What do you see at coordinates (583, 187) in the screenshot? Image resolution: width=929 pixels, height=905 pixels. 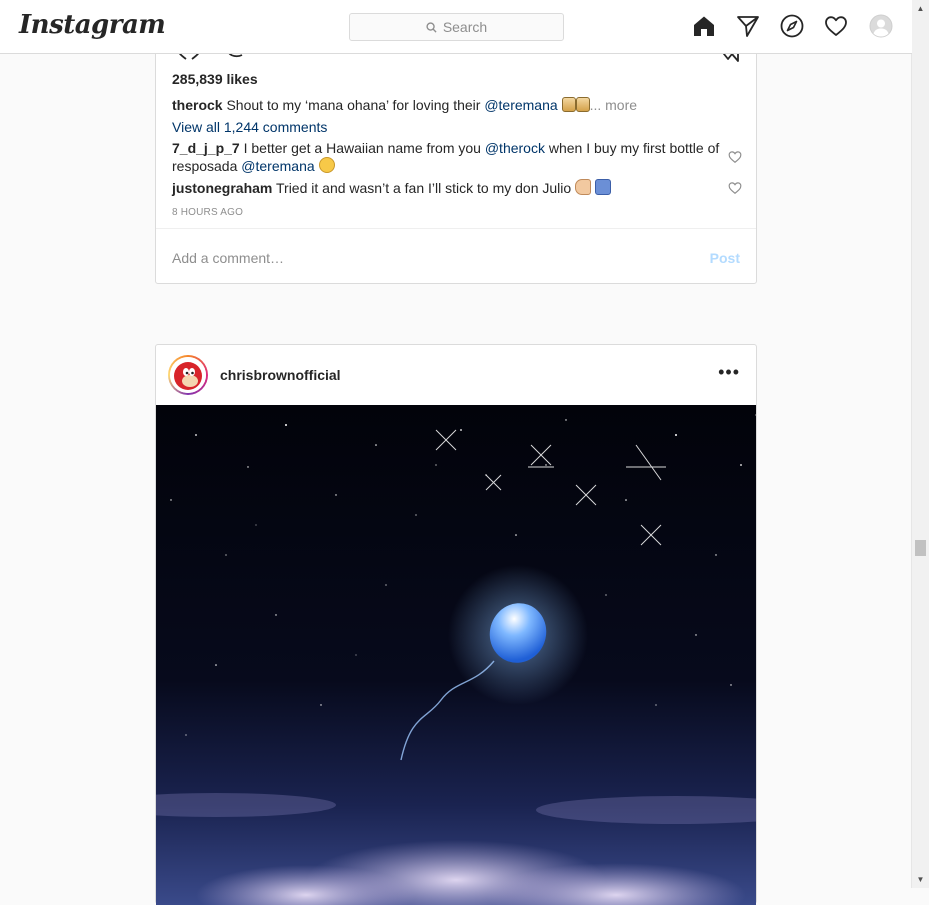 I see `flexed-biceps-emoji-icon` at bounding box center [583, 187].